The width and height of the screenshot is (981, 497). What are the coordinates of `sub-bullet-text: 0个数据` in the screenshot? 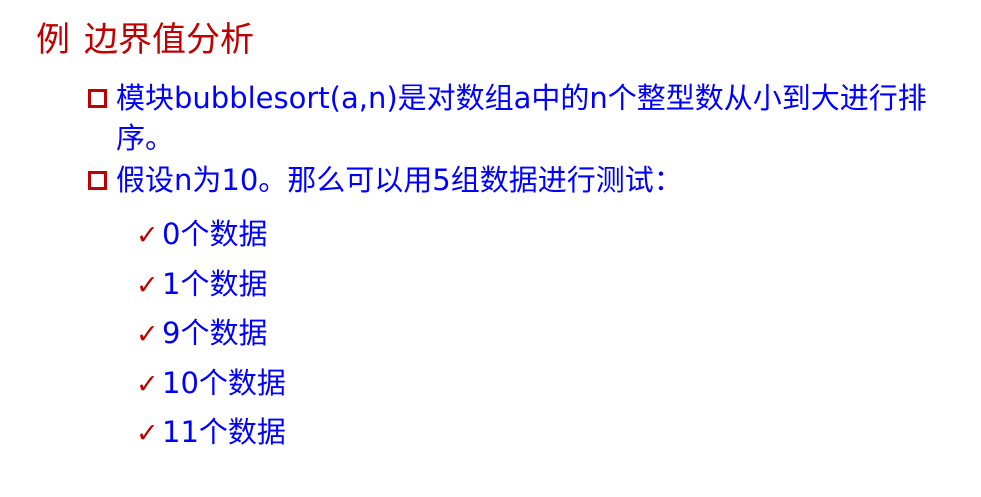 It's located at (215, 234).